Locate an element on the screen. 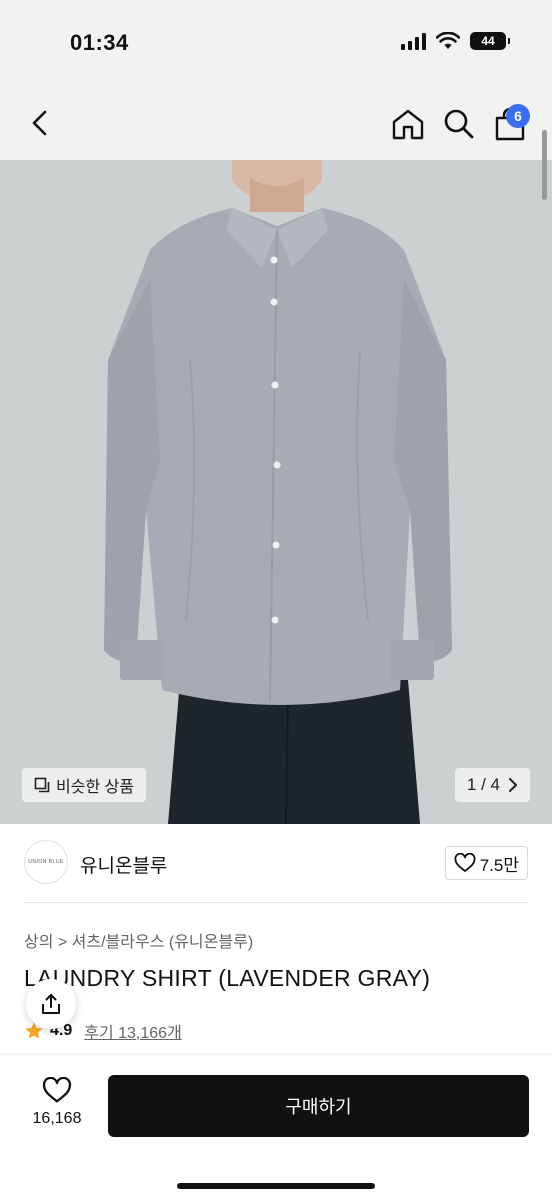  status-icons: 44 is located at coordinates (455, 41).